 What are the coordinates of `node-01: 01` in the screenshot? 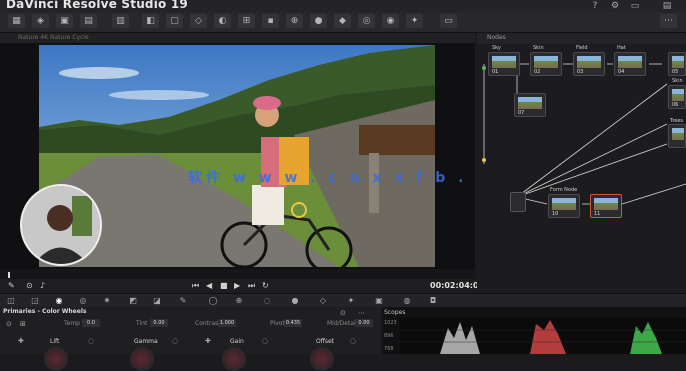 It's located at (504, 64).